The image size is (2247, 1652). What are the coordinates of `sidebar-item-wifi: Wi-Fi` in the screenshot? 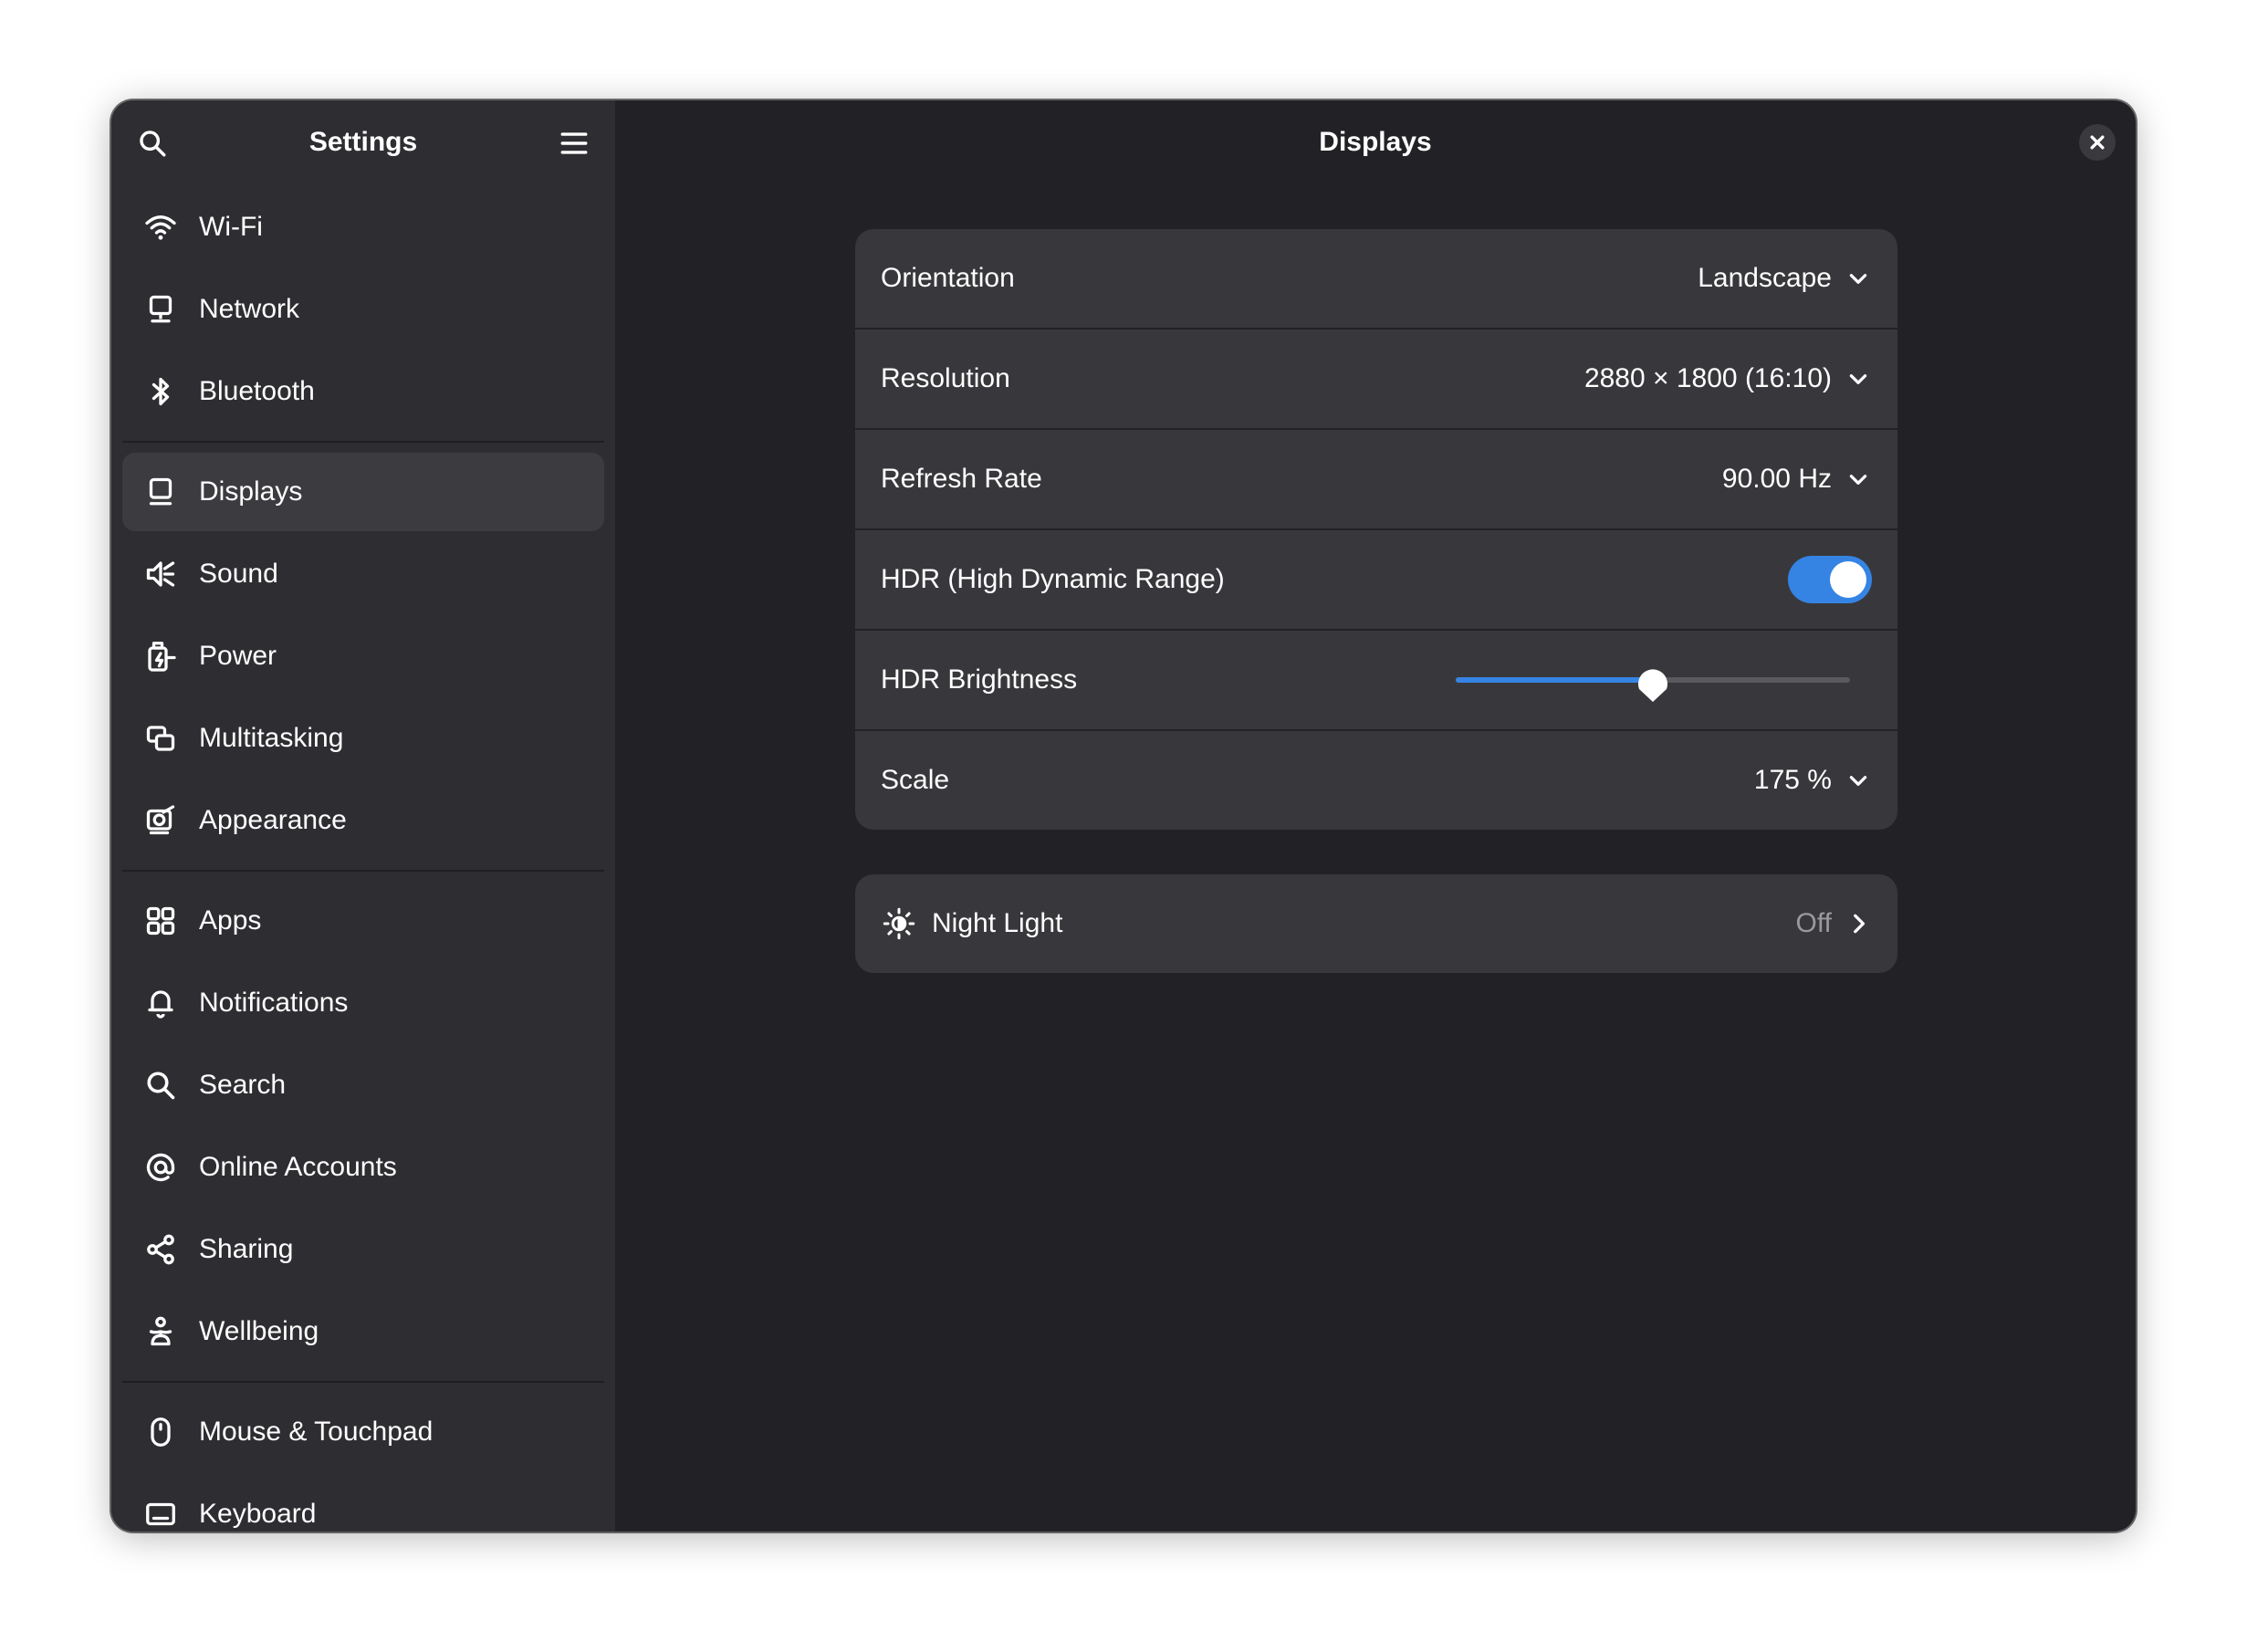 It's located at (363, 228).